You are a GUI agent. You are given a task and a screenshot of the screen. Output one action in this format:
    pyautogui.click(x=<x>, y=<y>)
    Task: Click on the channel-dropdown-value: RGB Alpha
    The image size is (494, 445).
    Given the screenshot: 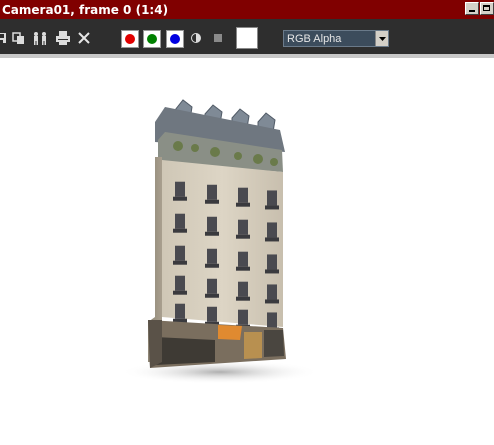 What is the action you would take?
    pyautogui.click(x=314, y=38)
    